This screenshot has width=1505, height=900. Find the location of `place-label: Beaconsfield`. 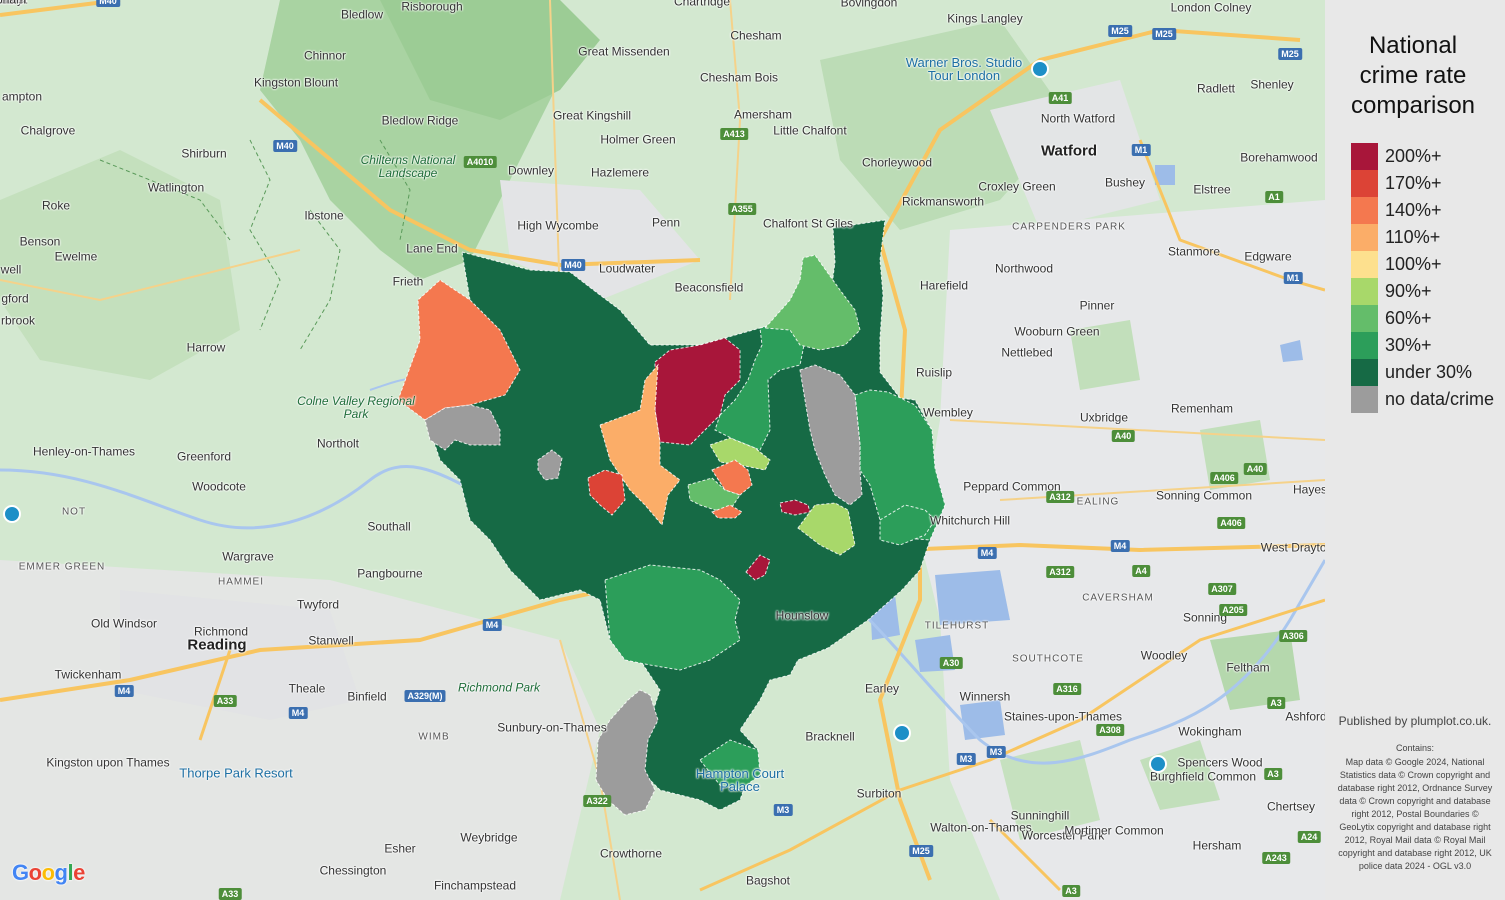

place-label: Beaconsfield is located at coordinates (709, 287).